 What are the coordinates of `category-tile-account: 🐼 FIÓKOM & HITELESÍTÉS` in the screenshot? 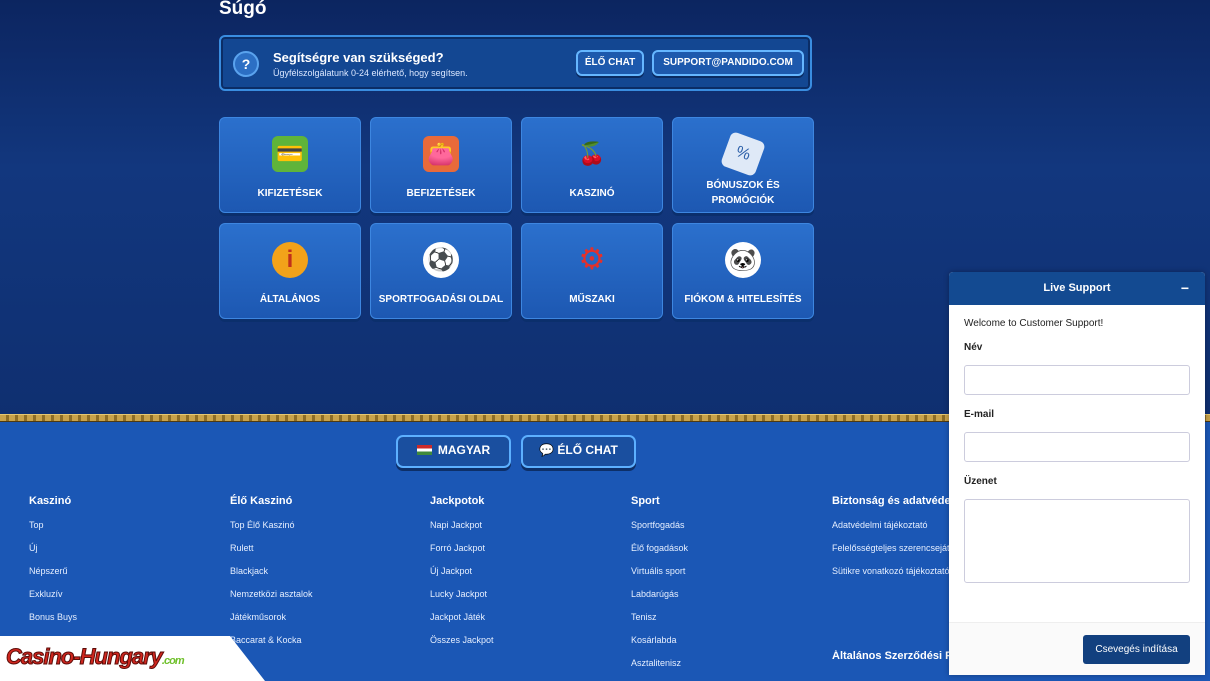 It's located at (743, 271).